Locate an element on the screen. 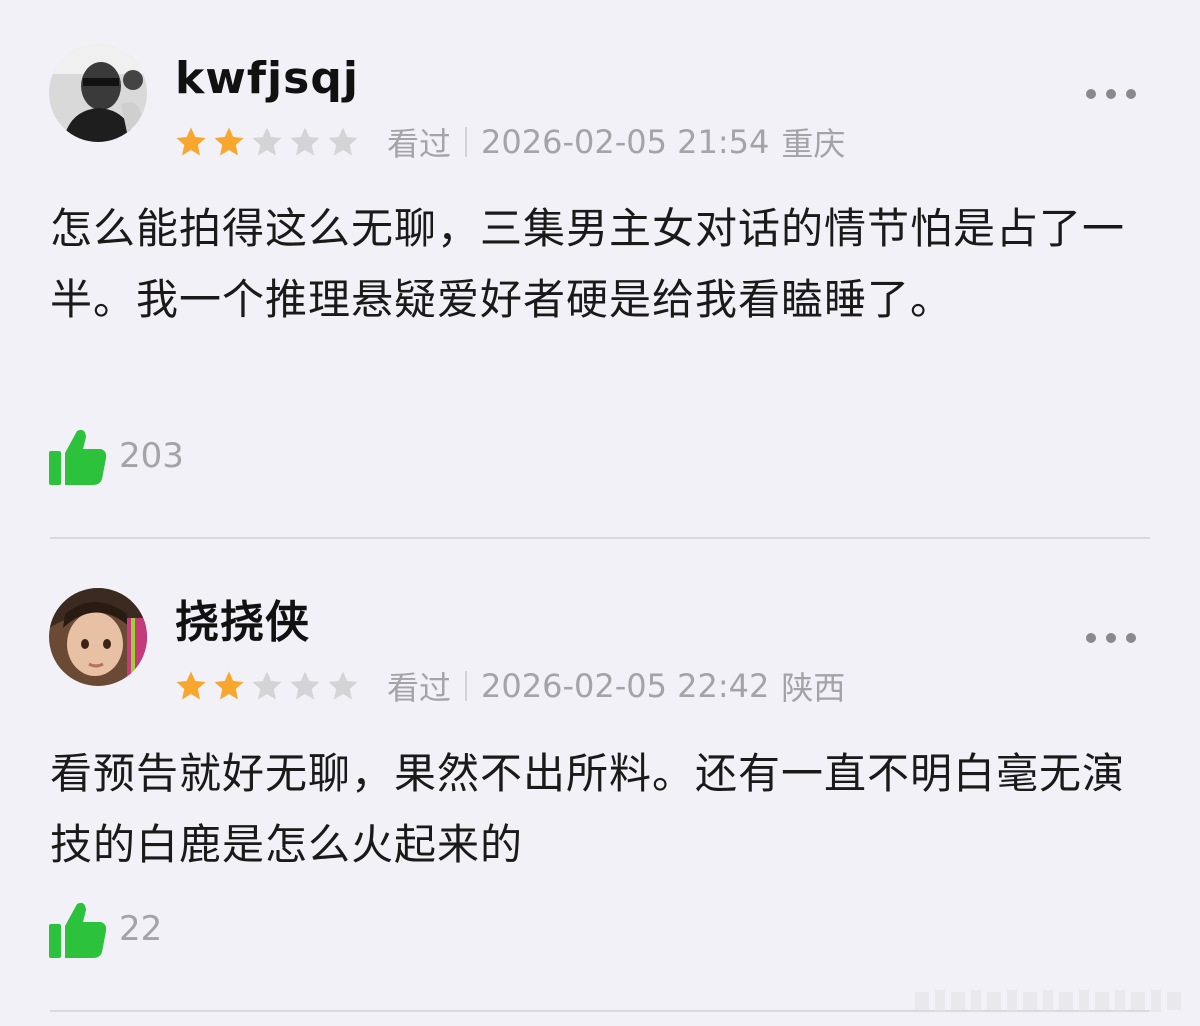  like-count: 203 is located at coordinates (151, 456).